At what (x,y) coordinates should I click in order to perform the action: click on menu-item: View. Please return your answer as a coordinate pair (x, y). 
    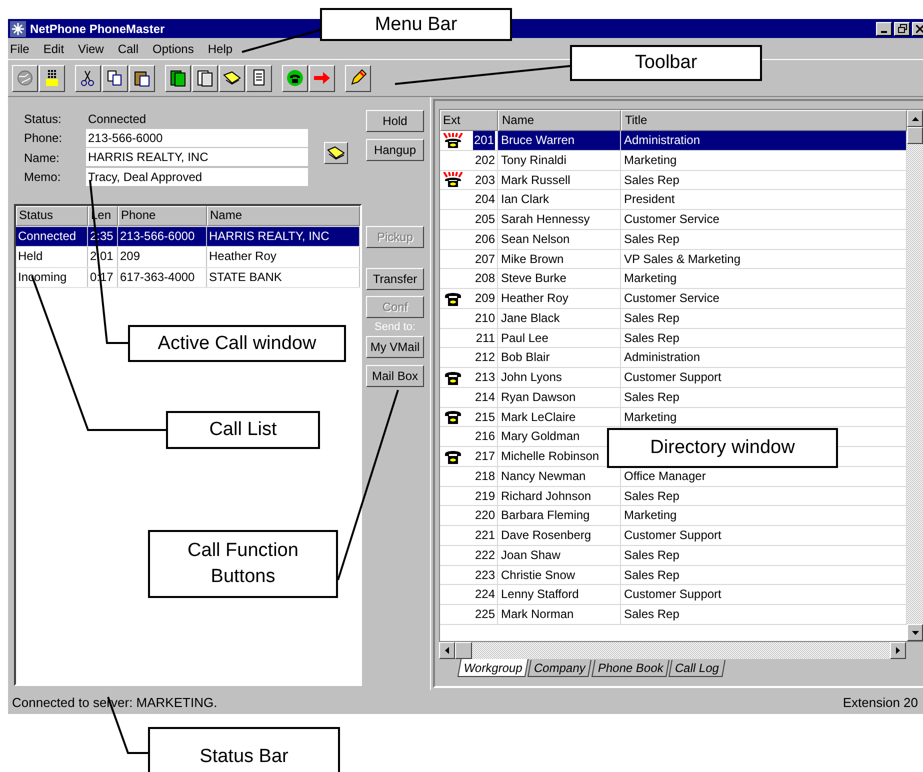
    Looking at the image, I should click on (91, 49).